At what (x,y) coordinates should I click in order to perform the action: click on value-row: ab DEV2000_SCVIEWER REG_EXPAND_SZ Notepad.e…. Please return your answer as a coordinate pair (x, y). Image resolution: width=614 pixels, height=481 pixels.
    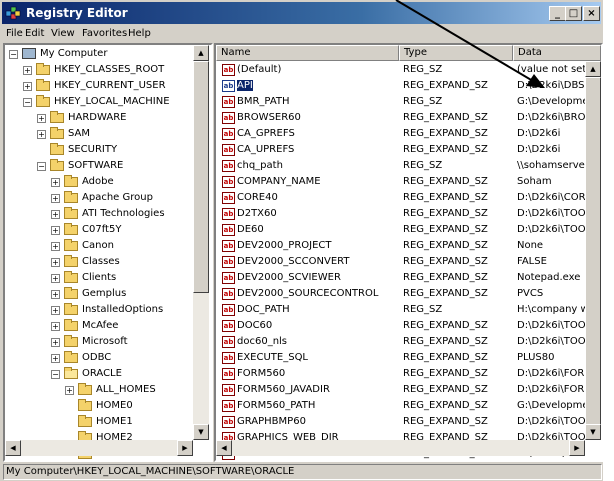
    Looking at the image, I should click on (408, 278).